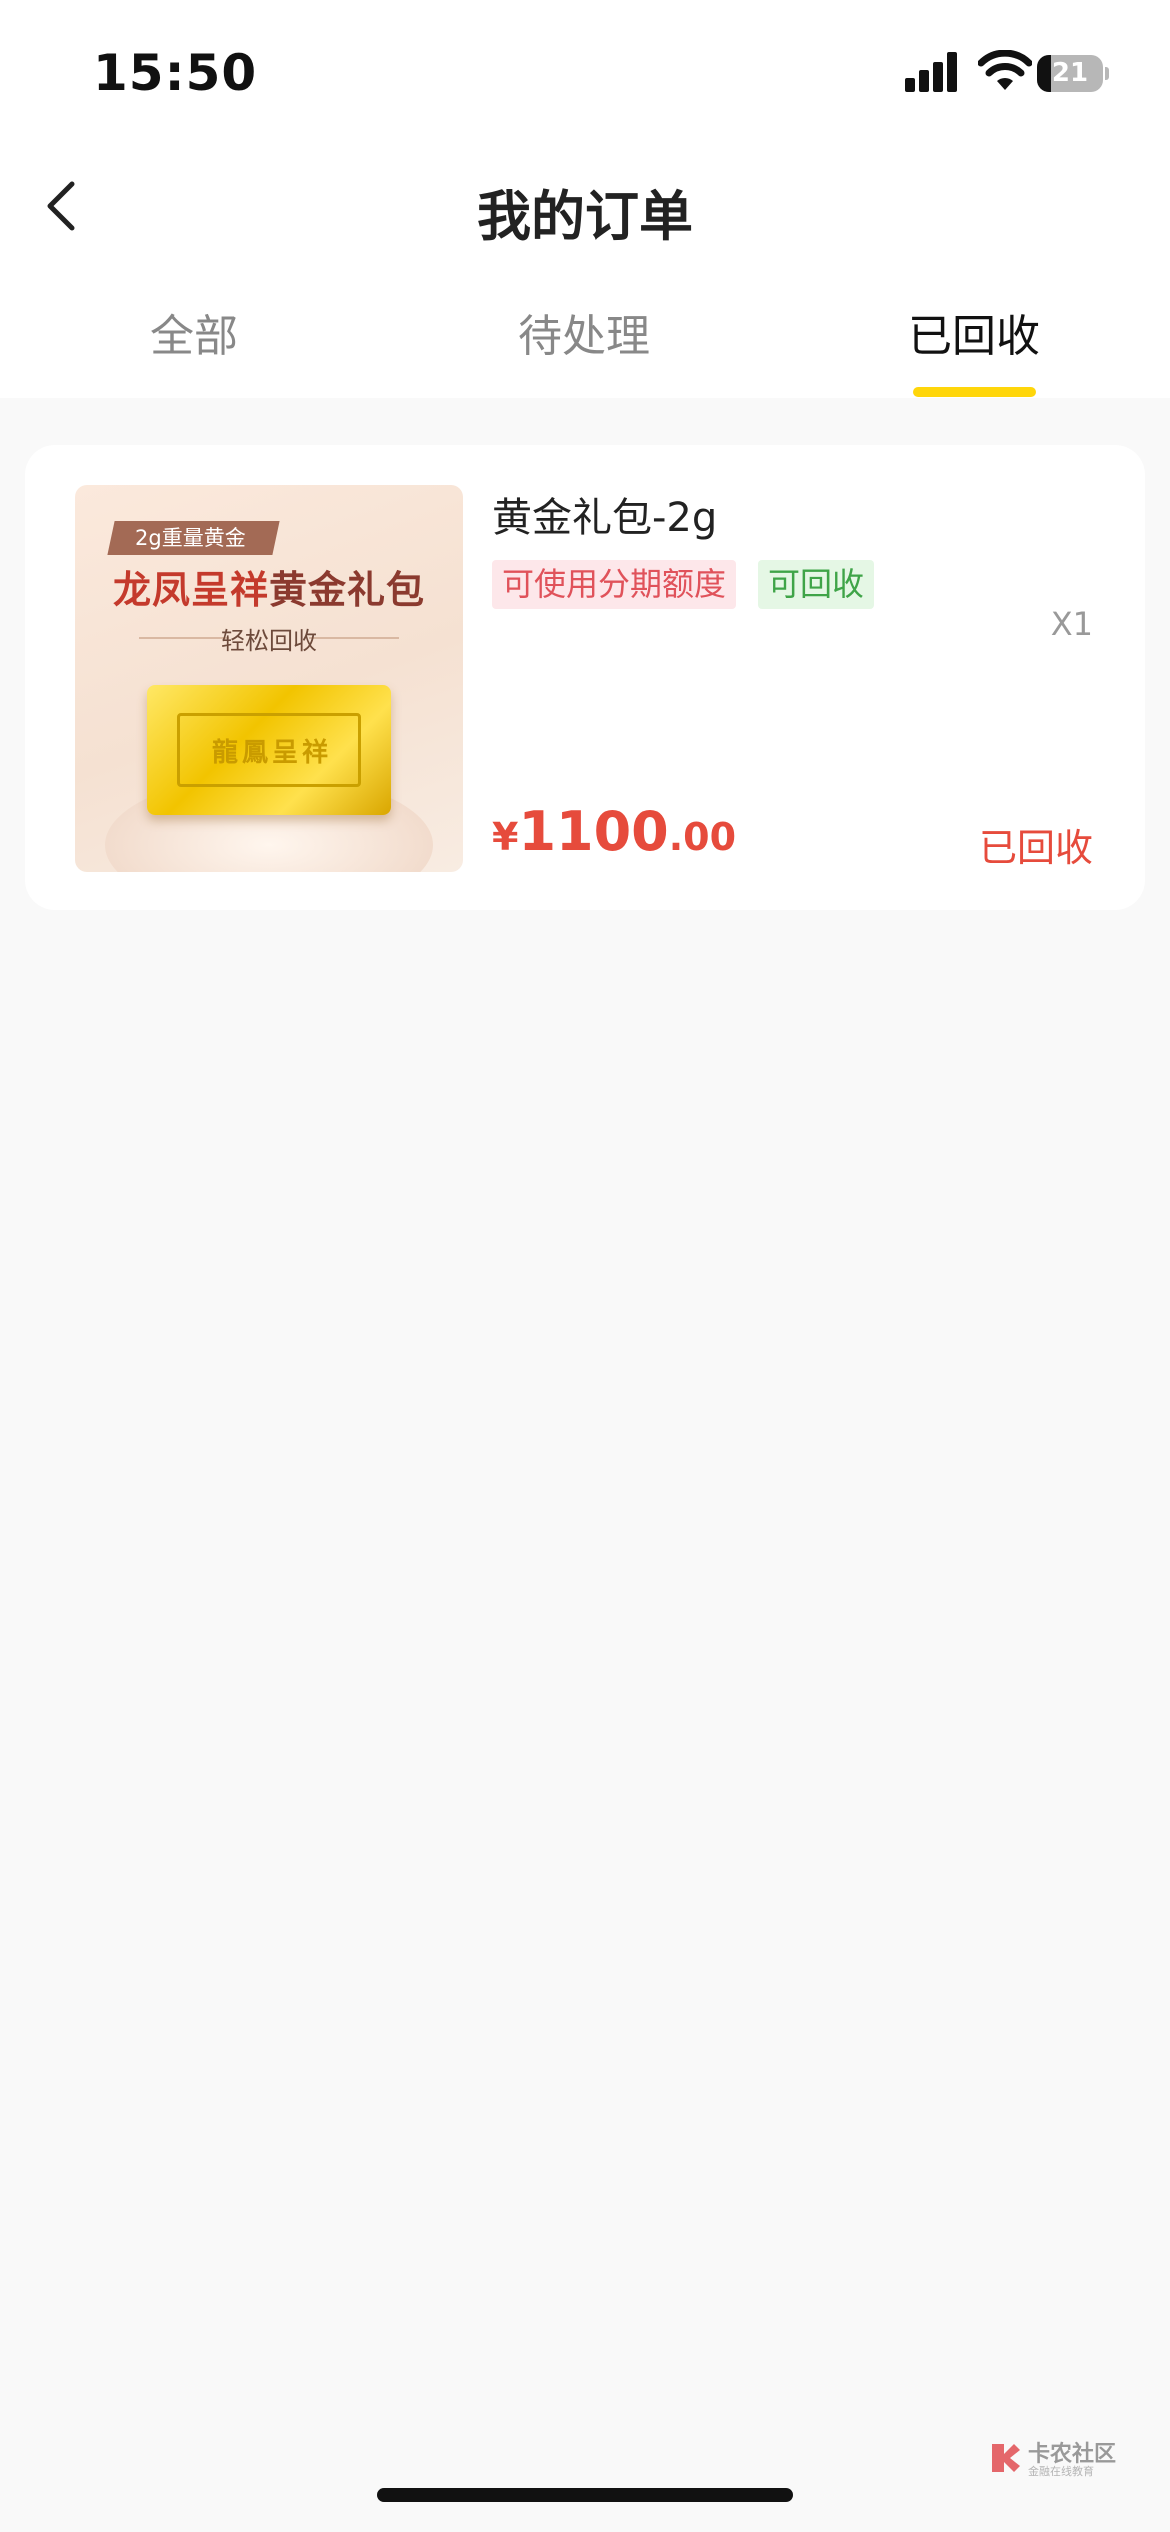  Describe the element at coordinates (1005, 70) in the screenshot. I see `wifi-icon` at that location.